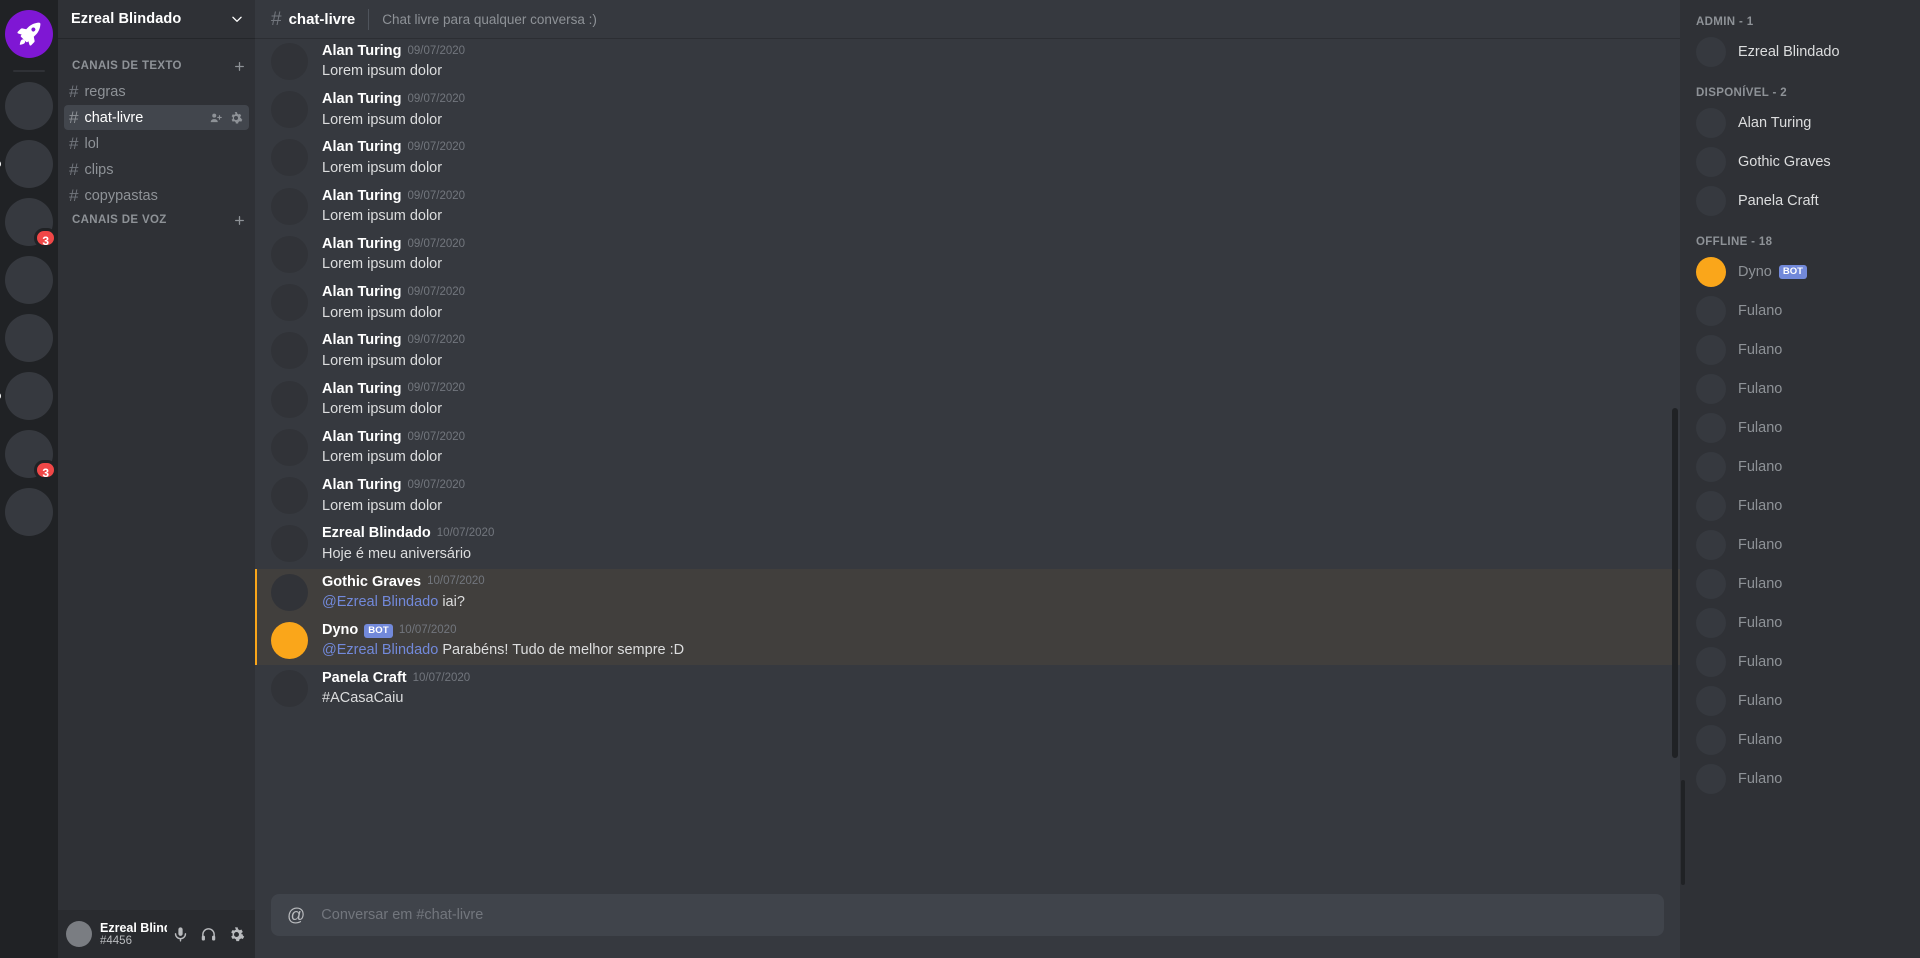  I want to click on sidebar-channel-lol: # lol, so click(156, 143).